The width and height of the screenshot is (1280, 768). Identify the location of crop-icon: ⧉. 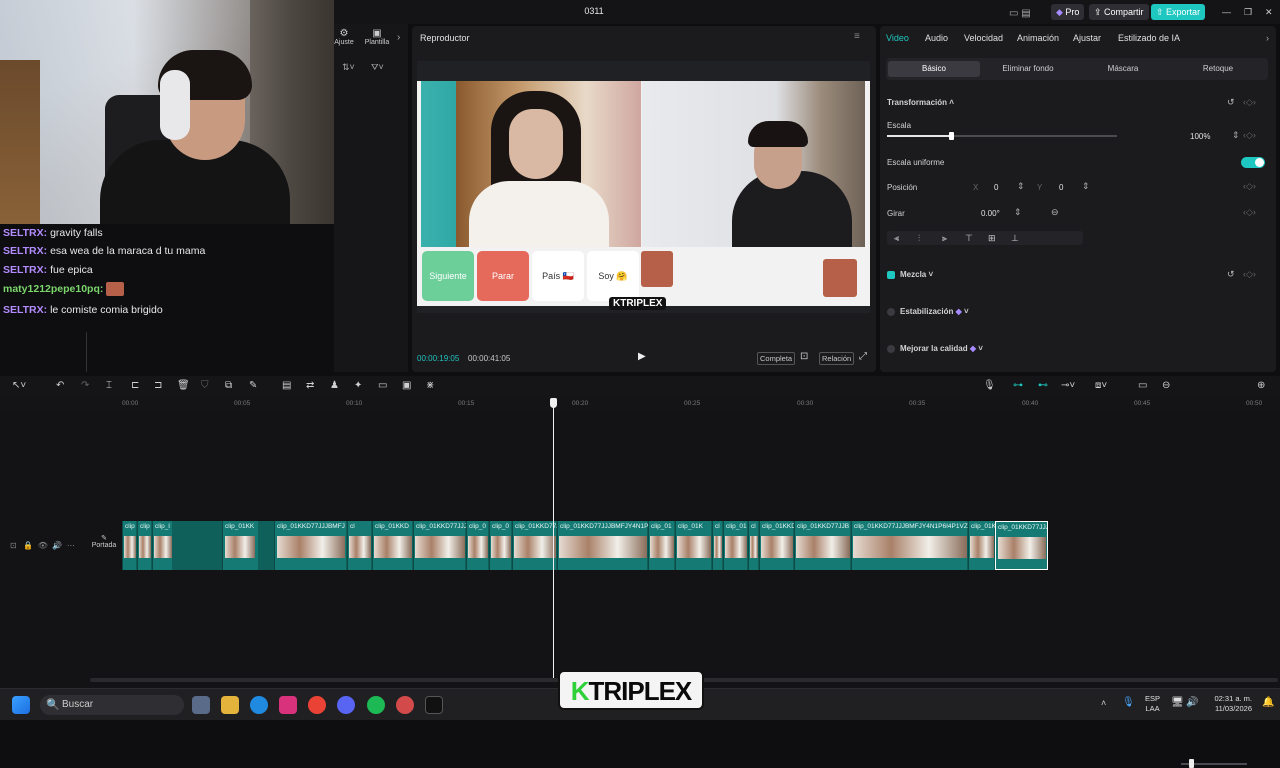
(228, 385).